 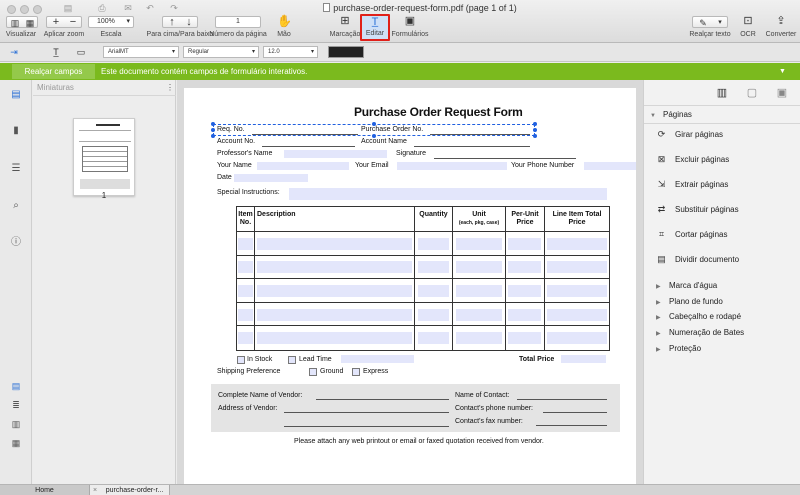 I want to click on zoom-select: 100% ▾, so click(x=111, y=22).